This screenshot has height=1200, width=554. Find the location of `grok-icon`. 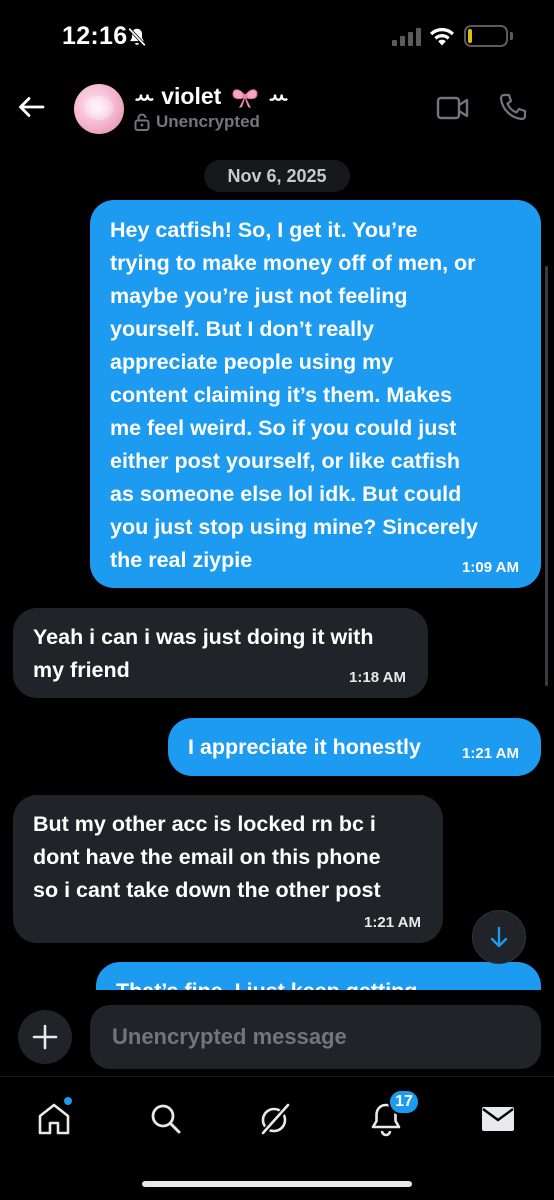

grok-icon is located at coordinates (276, 1119).